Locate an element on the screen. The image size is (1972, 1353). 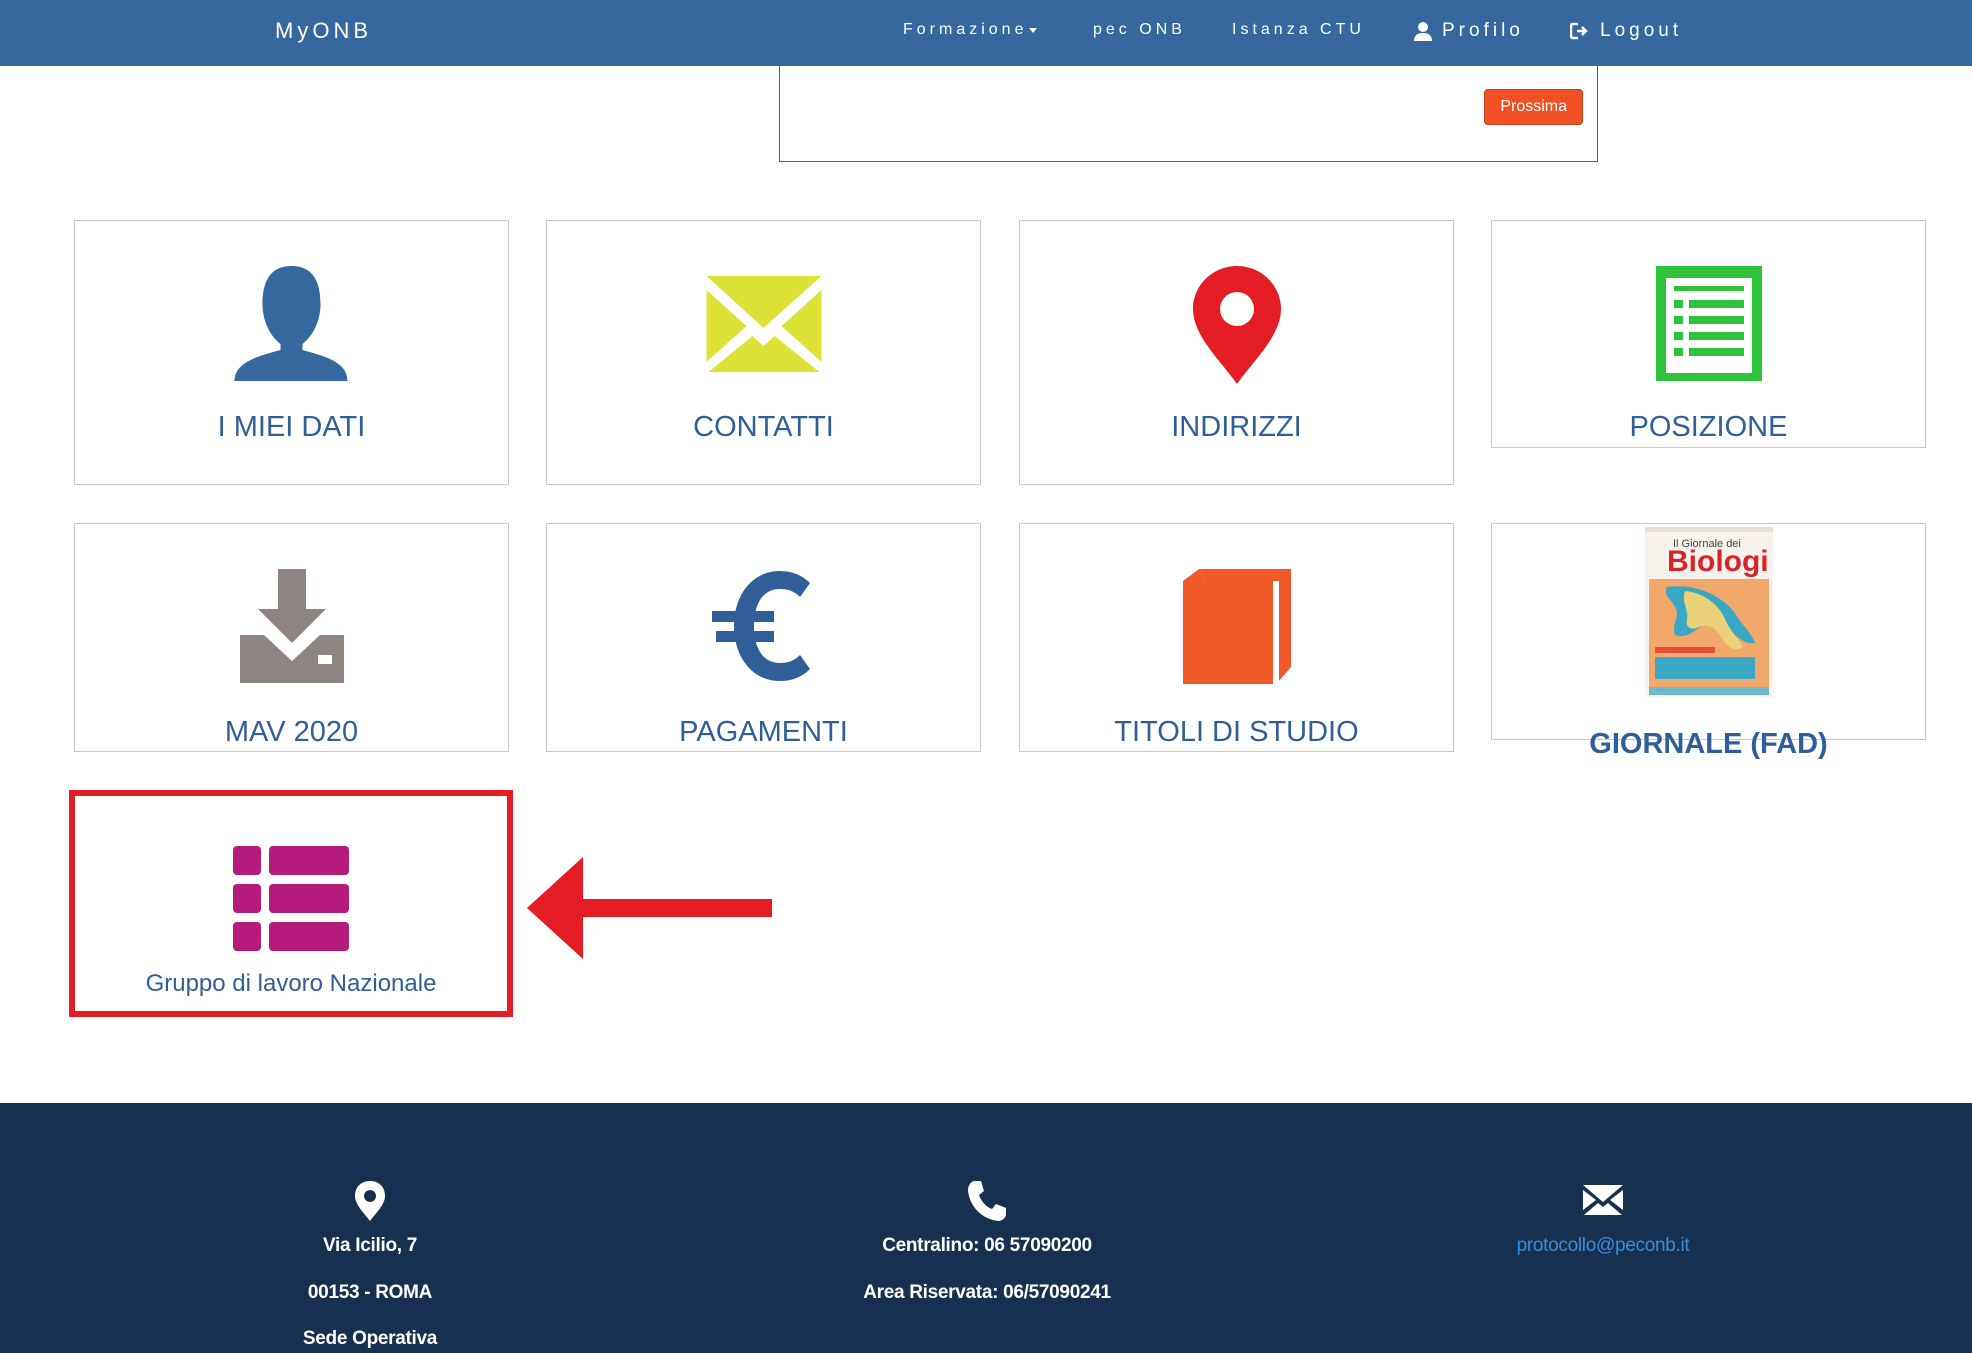
nav-profilo-label: Profilo is located at coordinates (1483, 30).